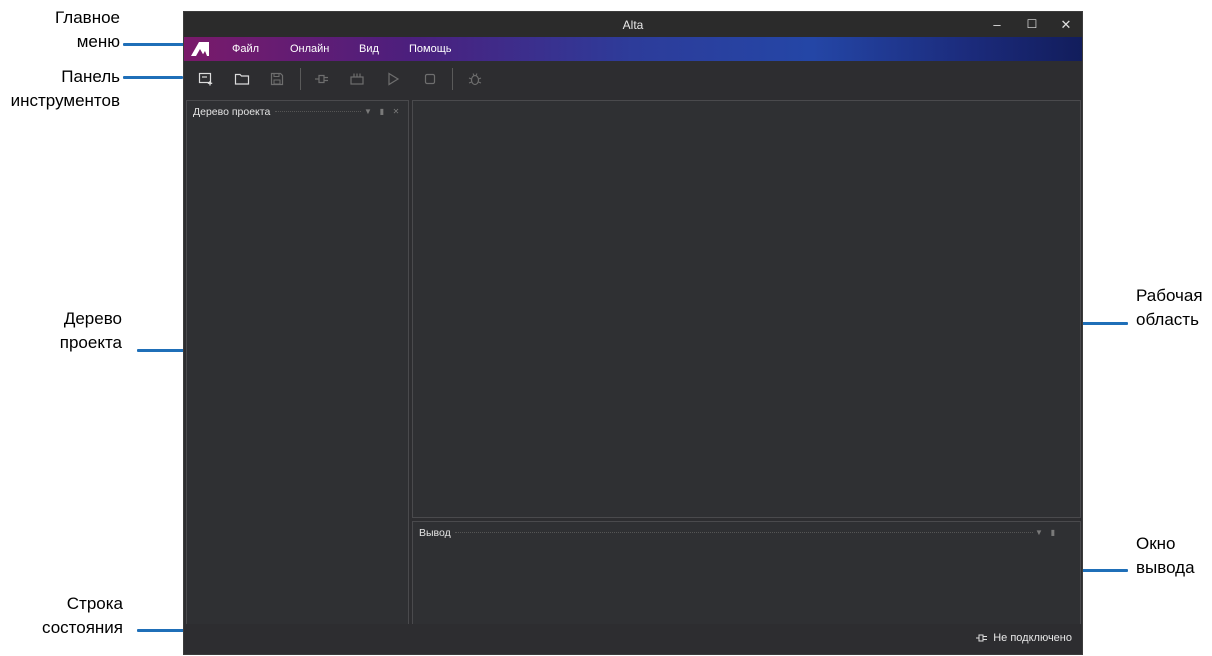  I want to click on connect-icon, so click(321, 79).